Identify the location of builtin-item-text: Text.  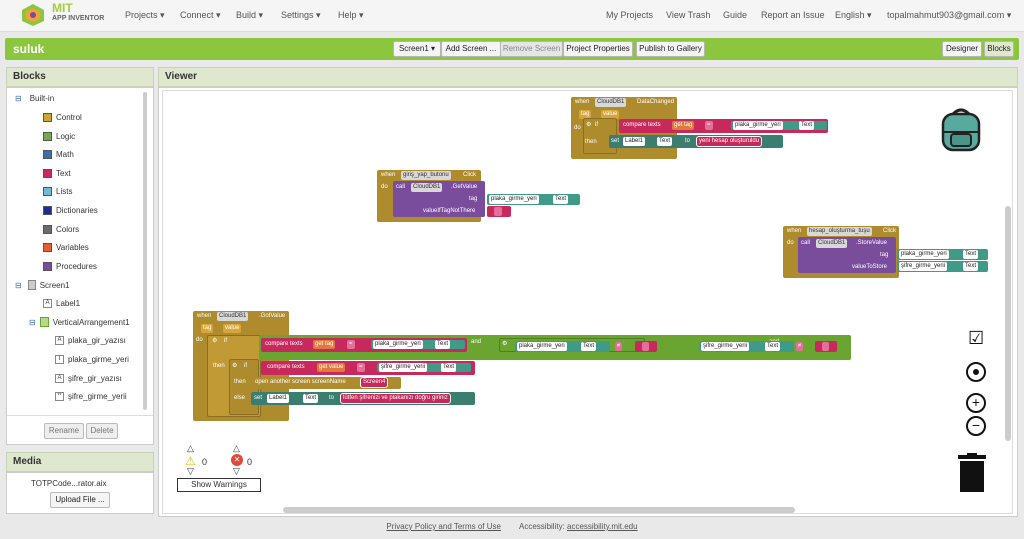
(57, 173).